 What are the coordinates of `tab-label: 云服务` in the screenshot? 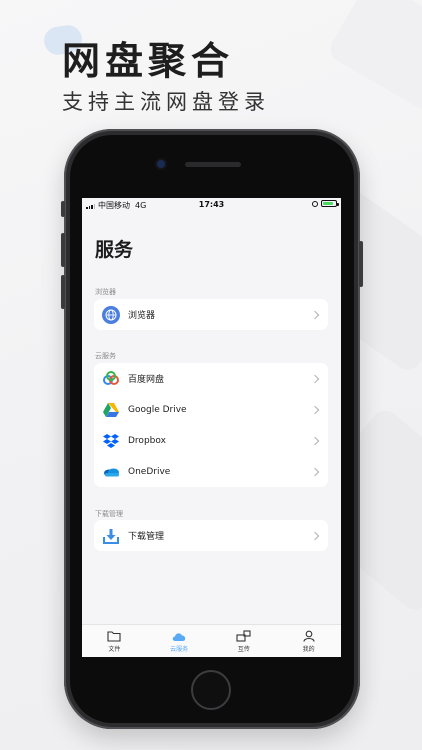 It's located at (179, 649).